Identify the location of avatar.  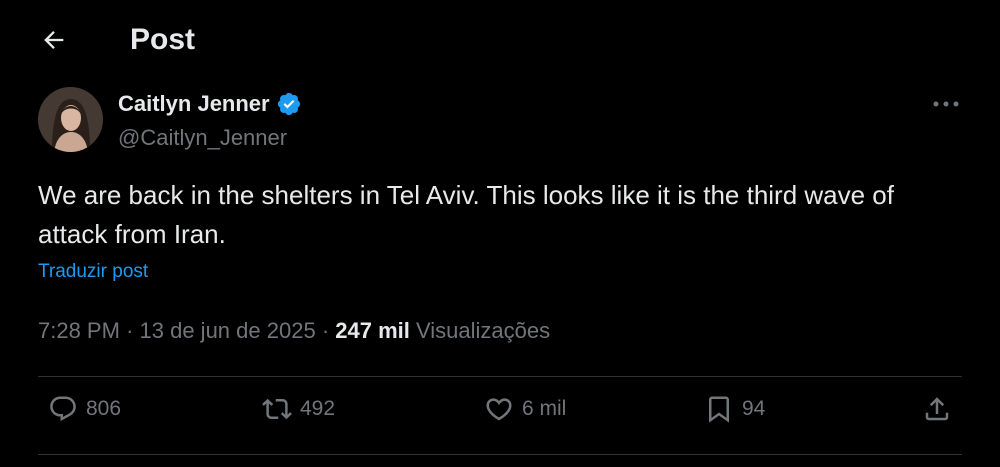
(70, 119).